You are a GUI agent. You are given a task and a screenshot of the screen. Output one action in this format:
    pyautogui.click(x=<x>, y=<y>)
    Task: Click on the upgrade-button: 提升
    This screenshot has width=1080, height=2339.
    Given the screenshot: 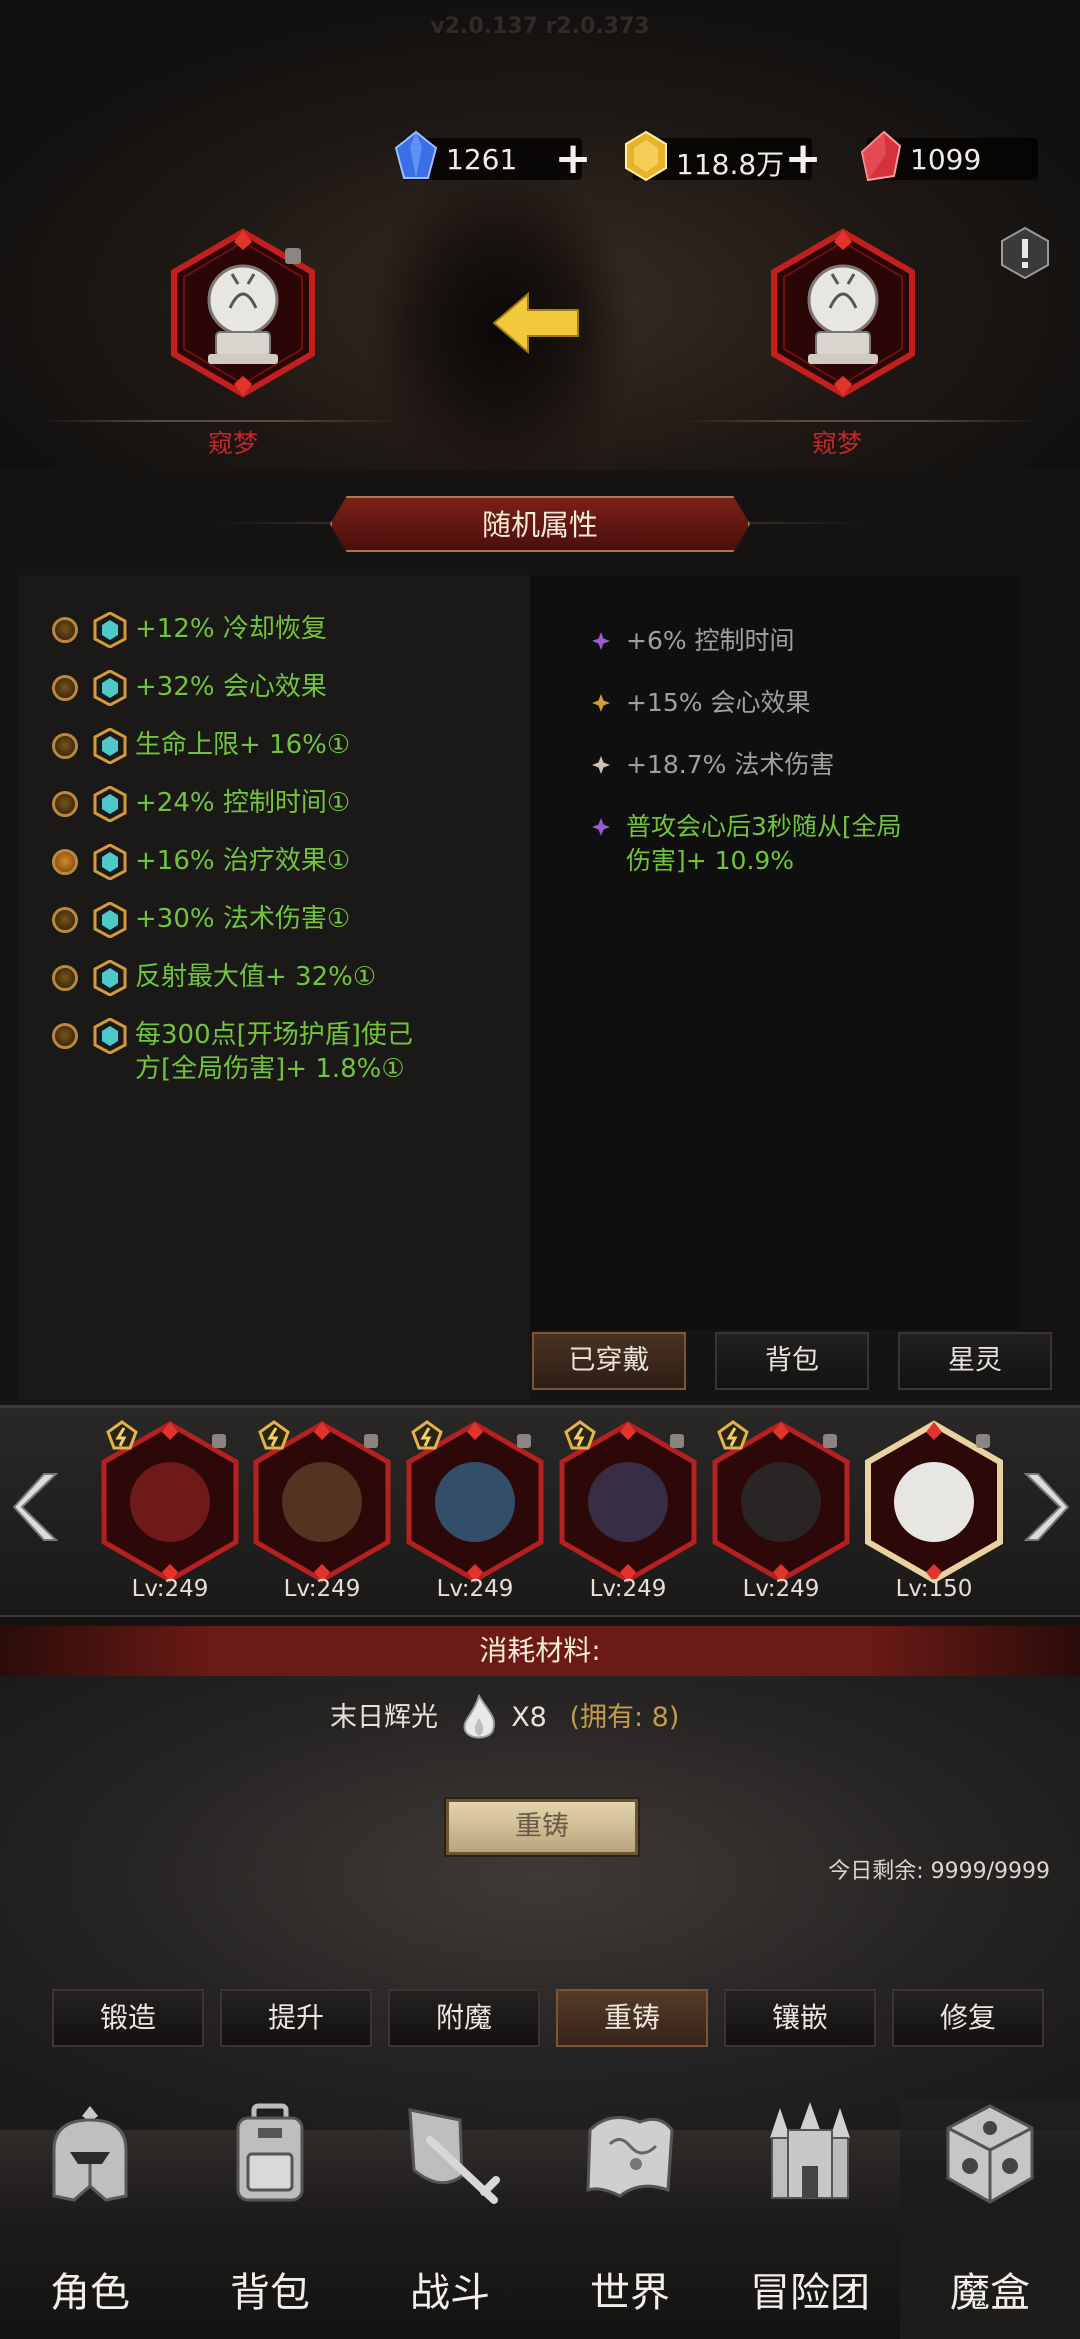 What is the action you would take?
    pyautogui.click(x=296, y=2018)
    